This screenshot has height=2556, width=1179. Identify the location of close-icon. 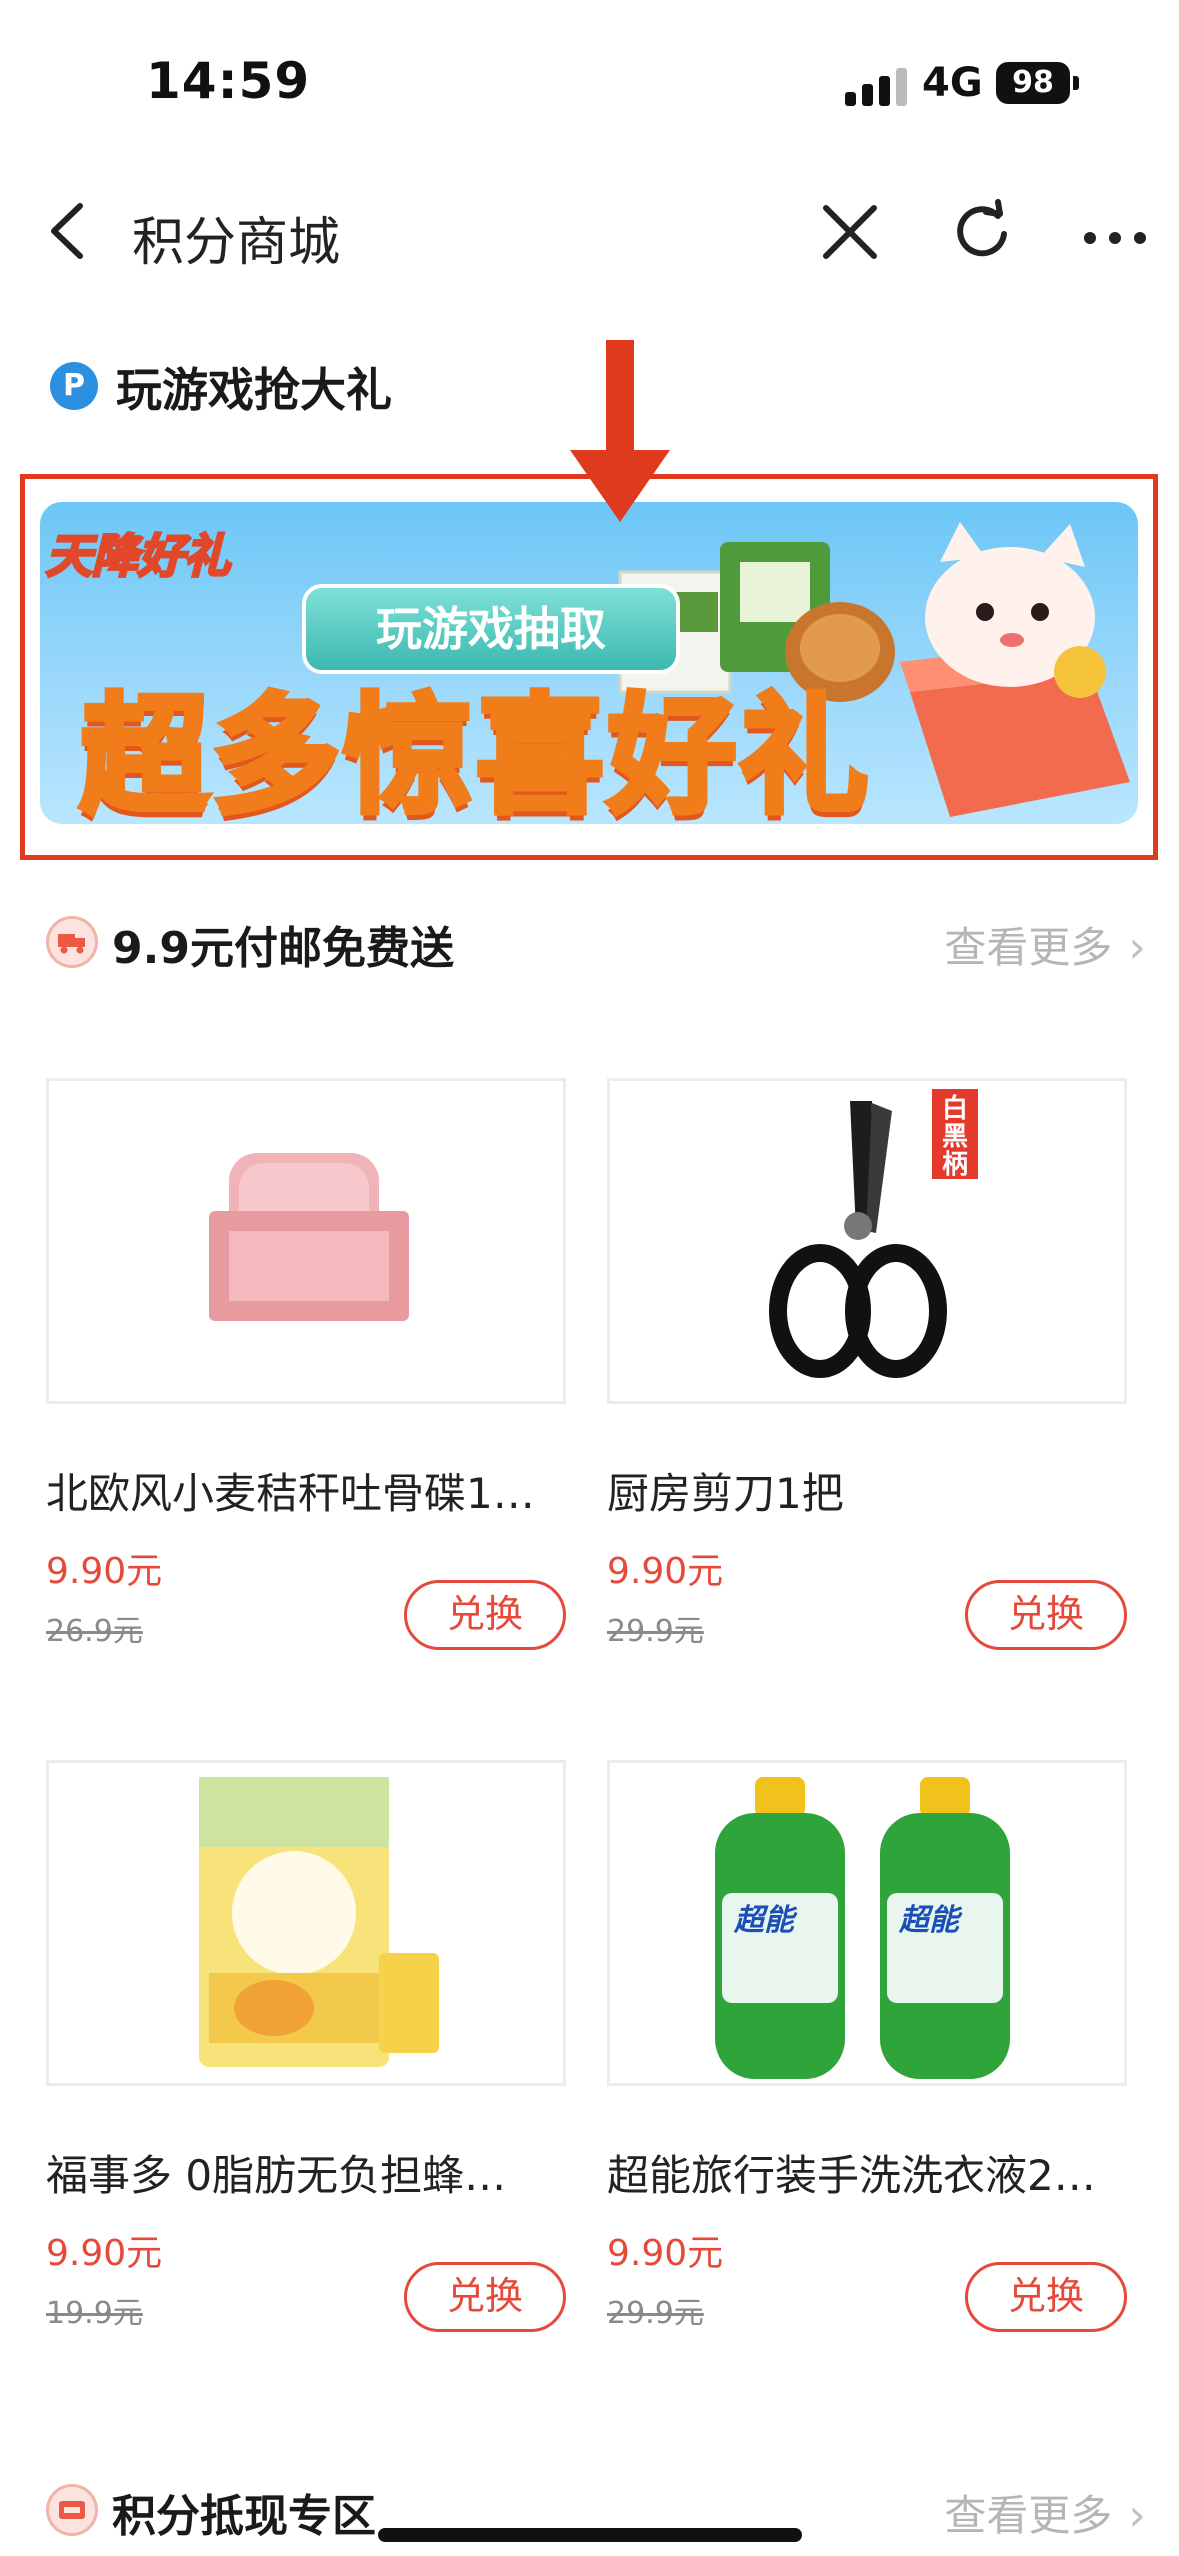
(850, 232).